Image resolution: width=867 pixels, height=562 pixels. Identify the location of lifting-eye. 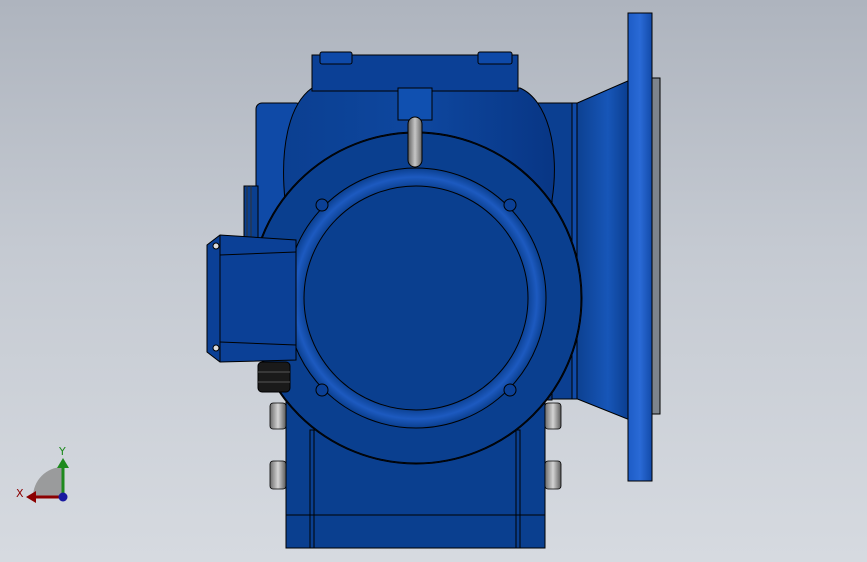
(415, 142).